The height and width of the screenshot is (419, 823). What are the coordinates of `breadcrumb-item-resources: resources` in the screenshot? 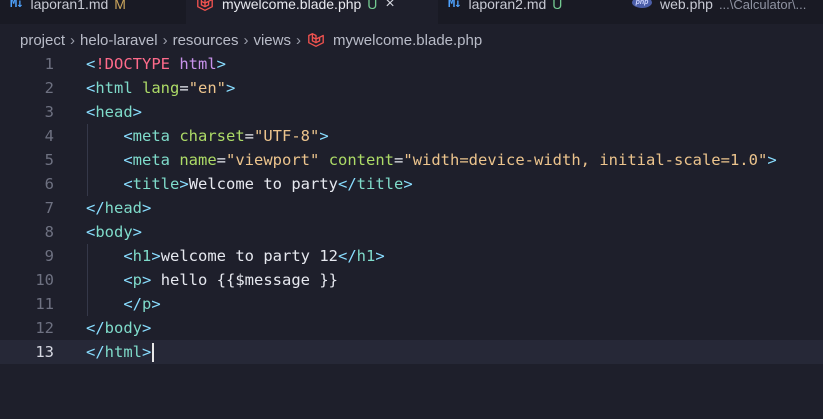 It's located at (206, 40).